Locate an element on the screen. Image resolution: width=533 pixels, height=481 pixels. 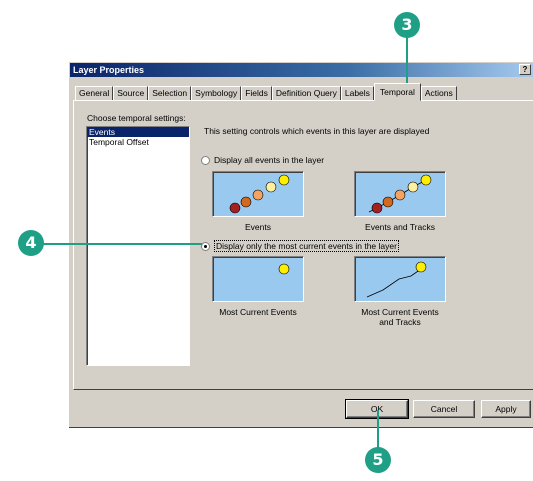
apply-button: Apply is located at coordinates (506, 409).